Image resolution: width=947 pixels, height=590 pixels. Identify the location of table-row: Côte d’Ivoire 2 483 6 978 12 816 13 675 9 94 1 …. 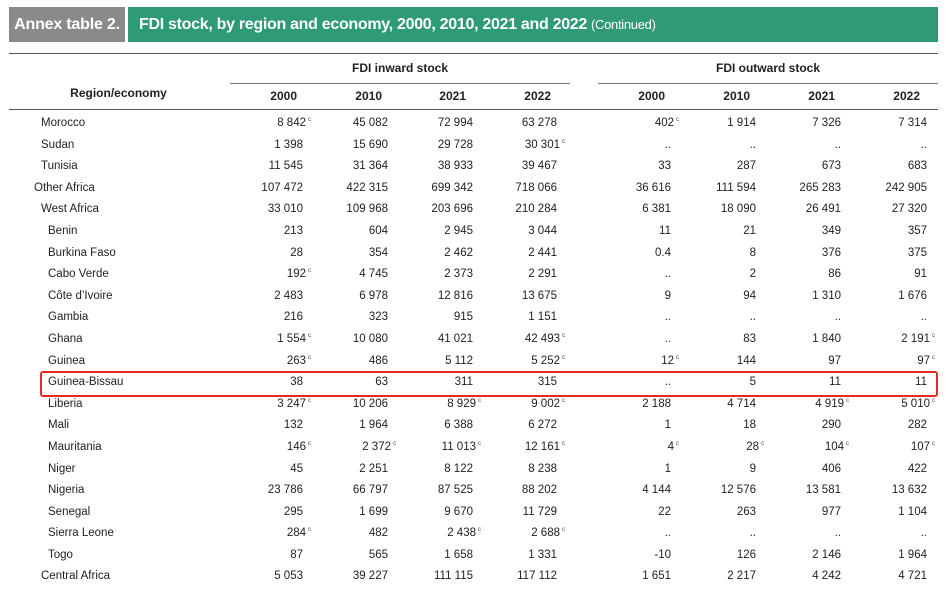
(473, 298).